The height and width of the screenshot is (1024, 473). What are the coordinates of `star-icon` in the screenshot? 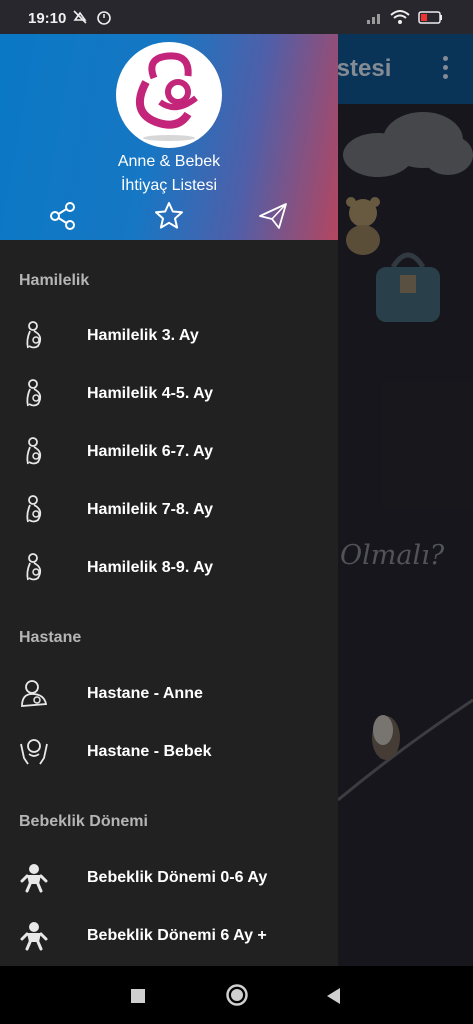 It's located at (169, 216).